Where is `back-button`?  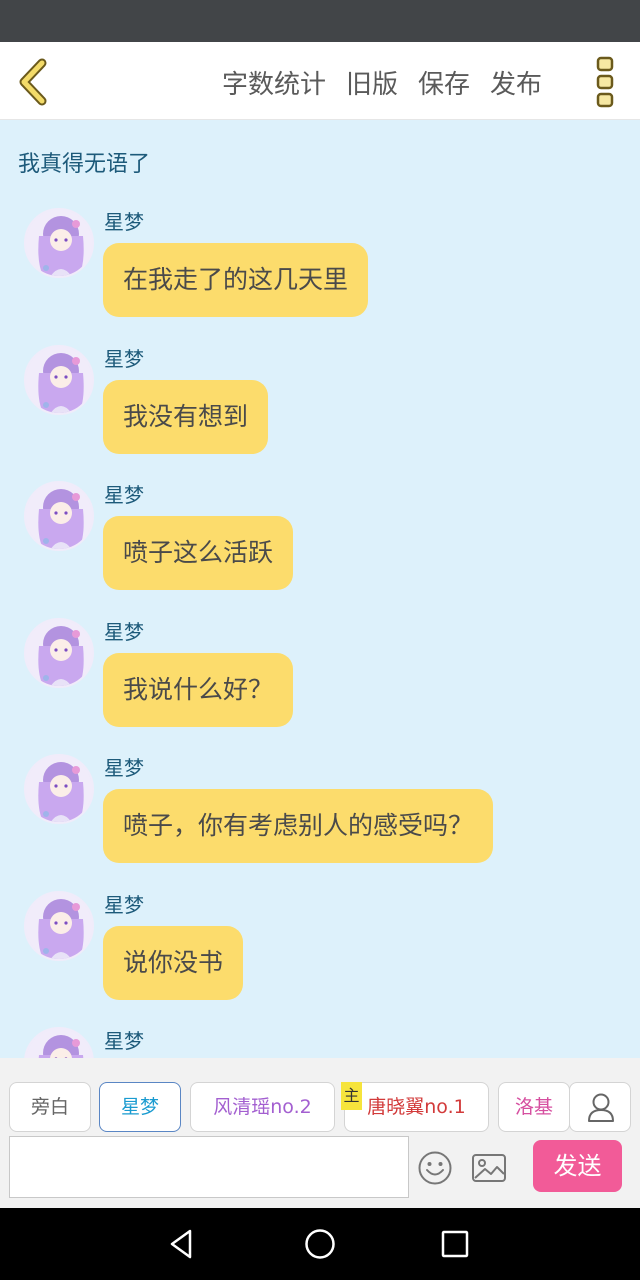 back-button is located at coordinates (34, 82).